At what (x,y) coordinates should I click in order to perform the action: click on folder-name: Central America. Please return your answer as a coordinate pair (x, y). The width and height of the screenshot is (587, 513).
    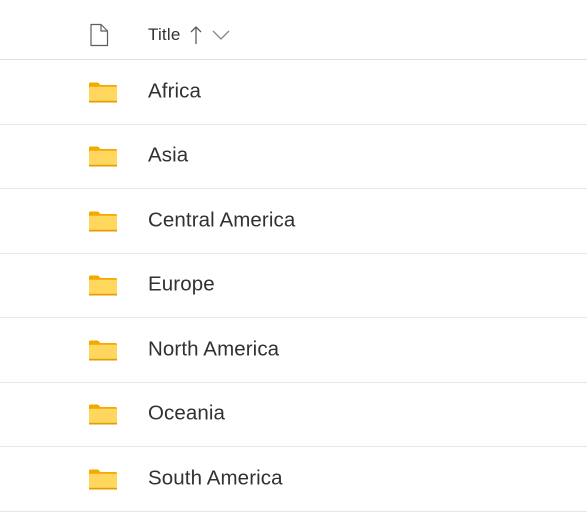
    Looking at the image, I should click on (222, 220).